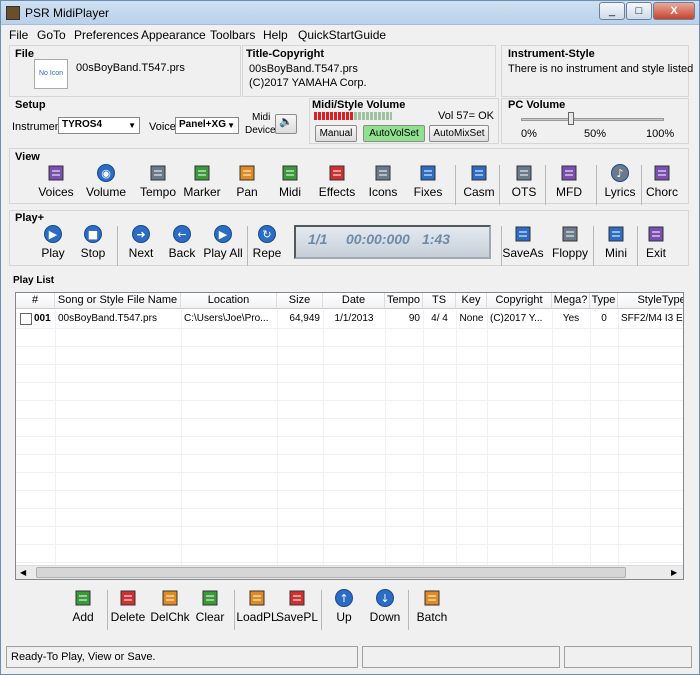 The width and height of the screenshot is (700, 675). Describe the element at coordinates (158, 192) in the screenshot. I see `view-tempo-label: Tempo` at that location.